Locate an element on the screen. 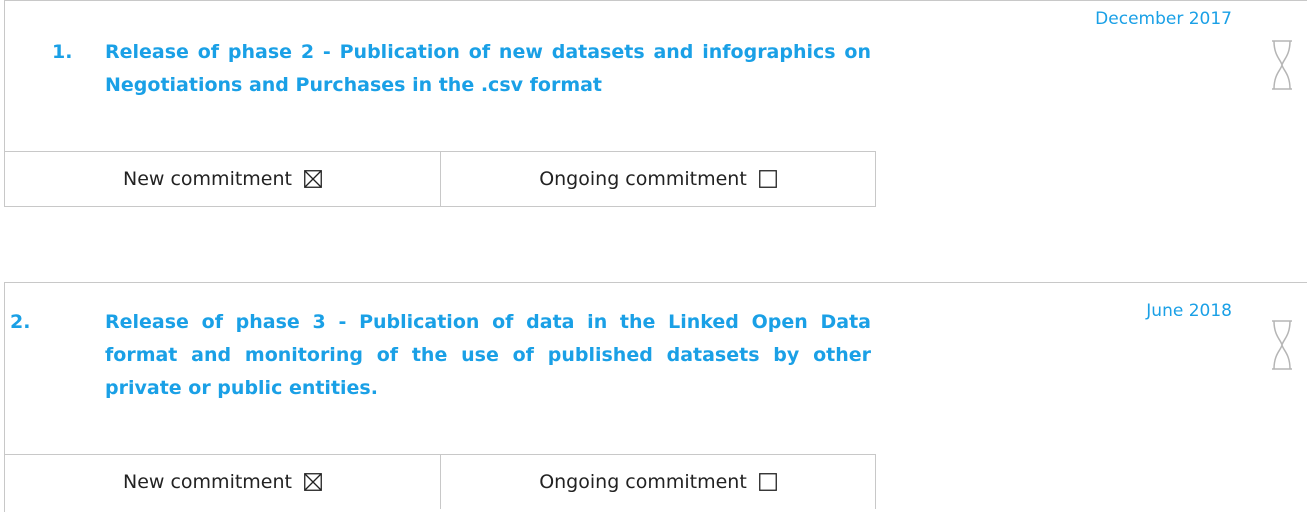 The image size is (1307, 512). commitment-date: December 2017 is located at coordinates (1163, 19).